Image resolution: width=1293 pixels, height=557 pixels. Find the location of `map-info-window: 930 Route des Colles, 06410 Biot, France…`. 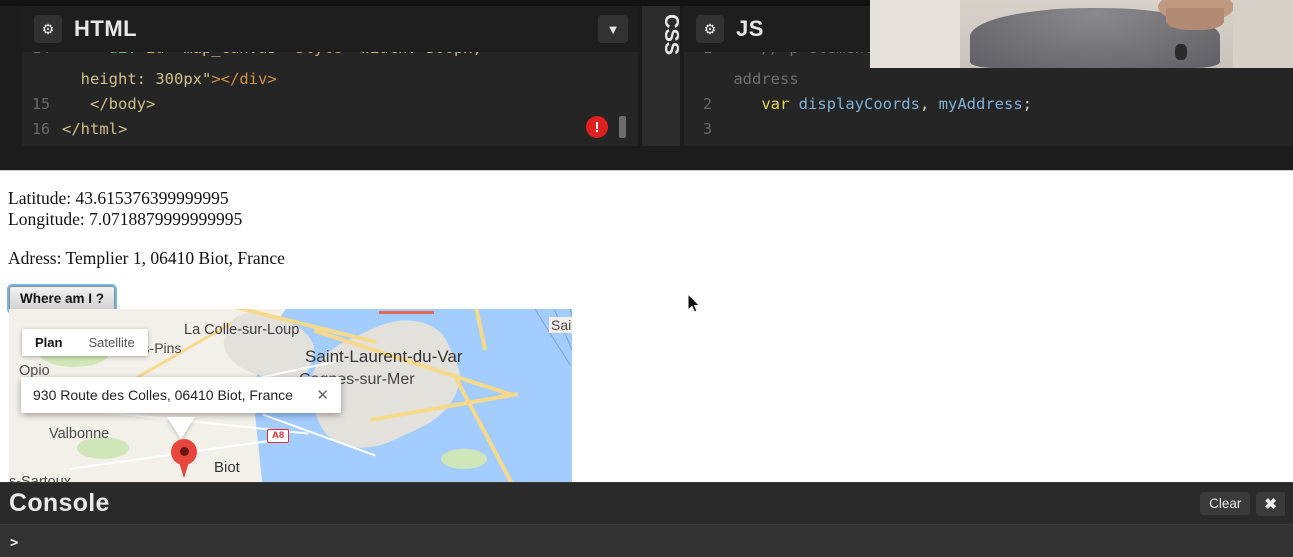

map-info-window: 930 Route des Colles, 06410 Biot, France… is located at coordinates (181, 395).